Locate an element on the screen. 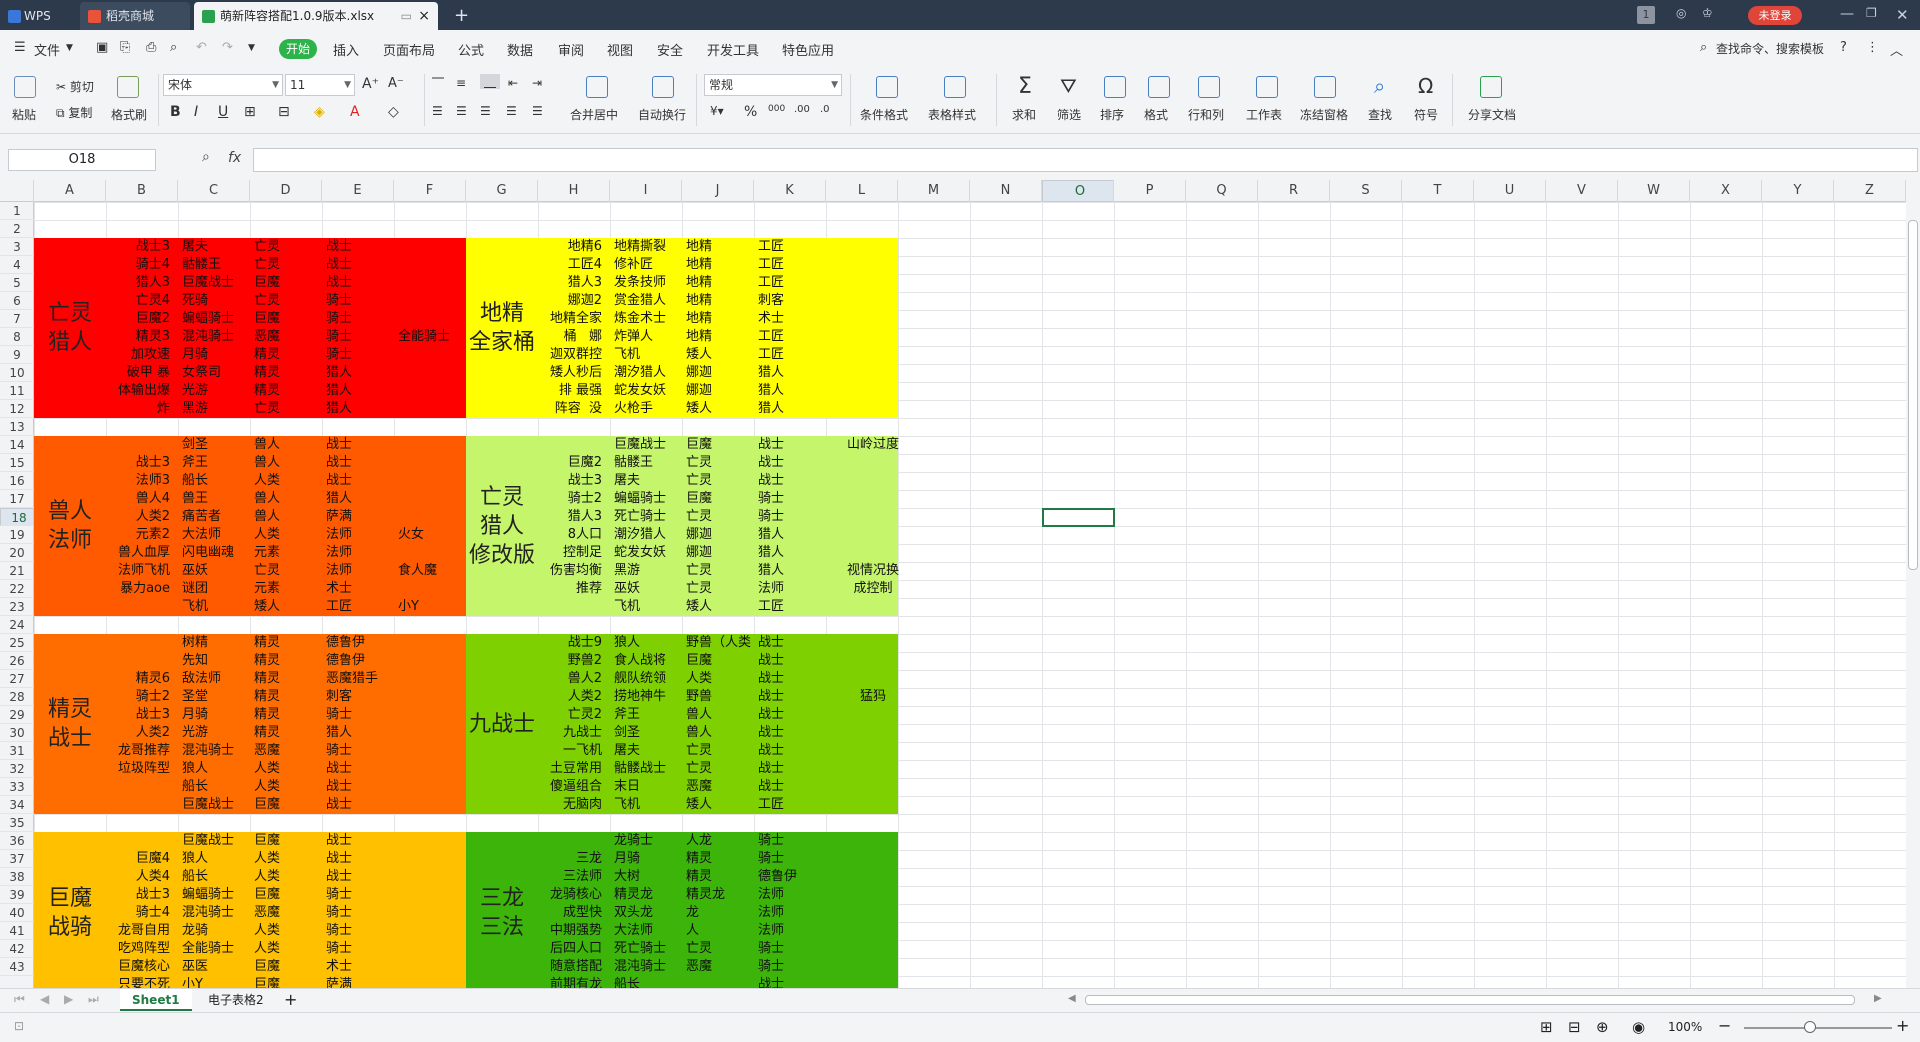 The image size is (1920, 1042). lineup-column-j: 地精 地精 地精 地精 地精 地精 矮人 娜迦 娜迦 矮人 is located at coordinates (721, 328).